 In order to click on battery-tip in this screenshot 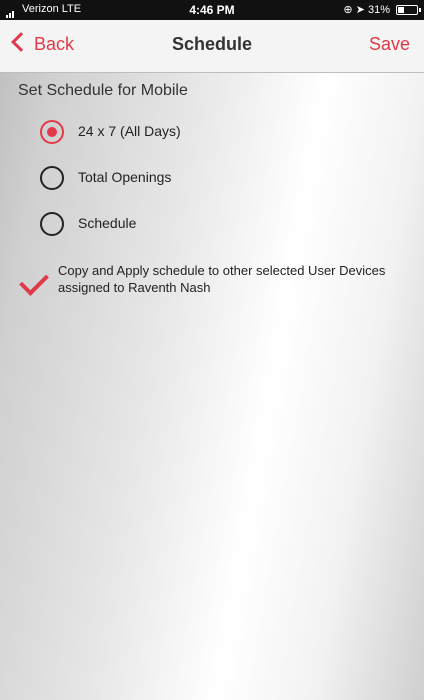, I will do `click(420, 10)`.